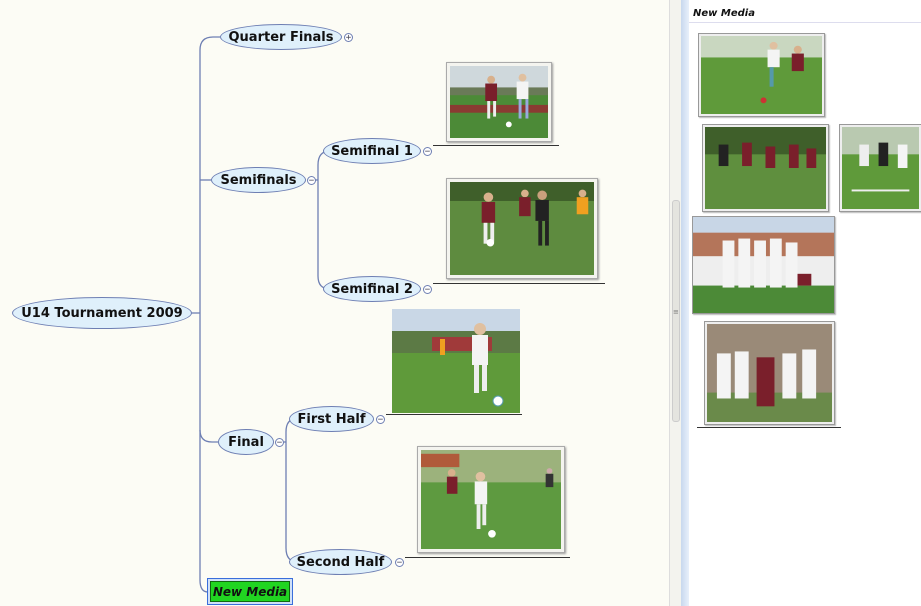 The image size is (921, 606). I want to click on first-half-photo, so click(456, 361).